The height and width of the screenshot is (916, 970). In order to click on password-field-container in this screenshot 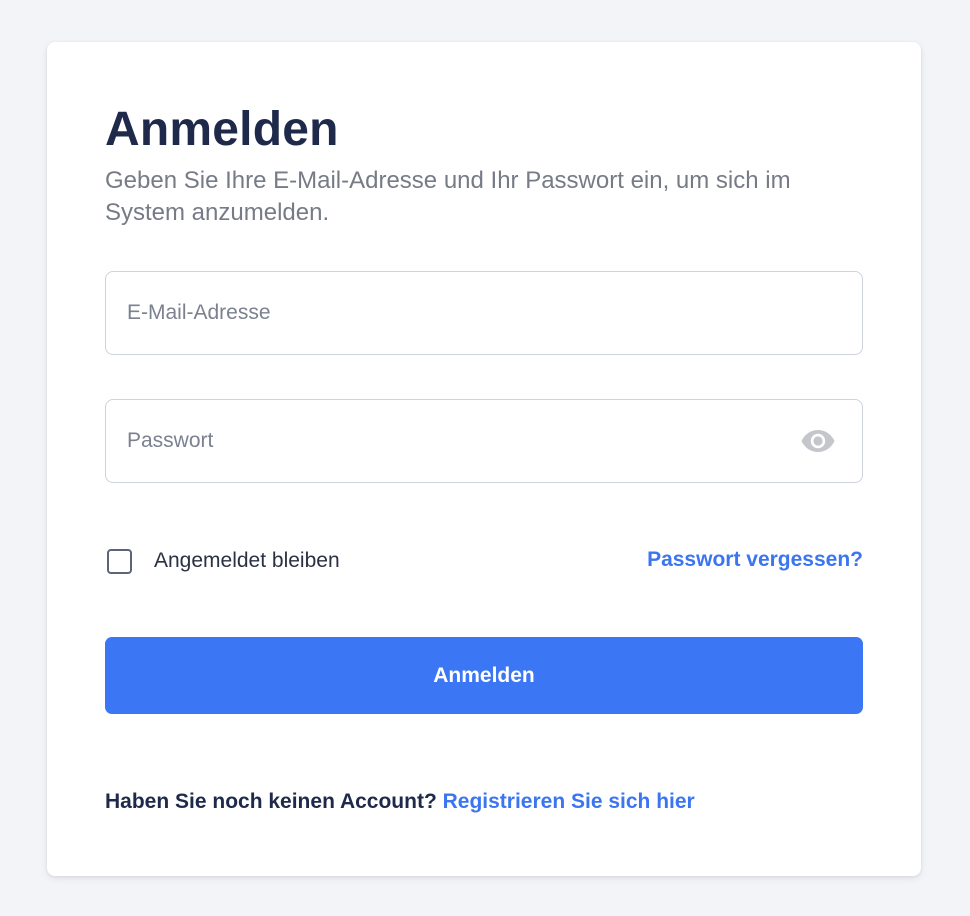, I will do `click(484, 441)`.